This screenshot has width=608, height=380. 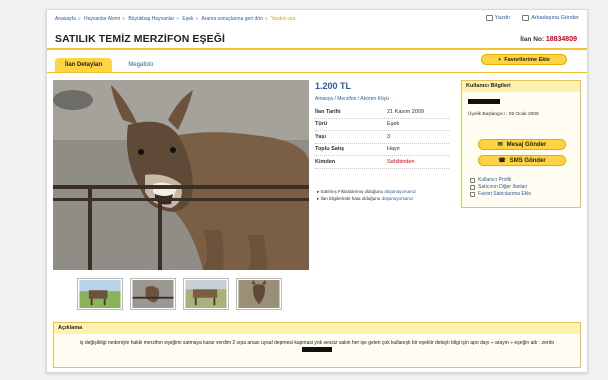 I want to click on listing-number: İlan No: 18834809, so click(x=548, y=39).